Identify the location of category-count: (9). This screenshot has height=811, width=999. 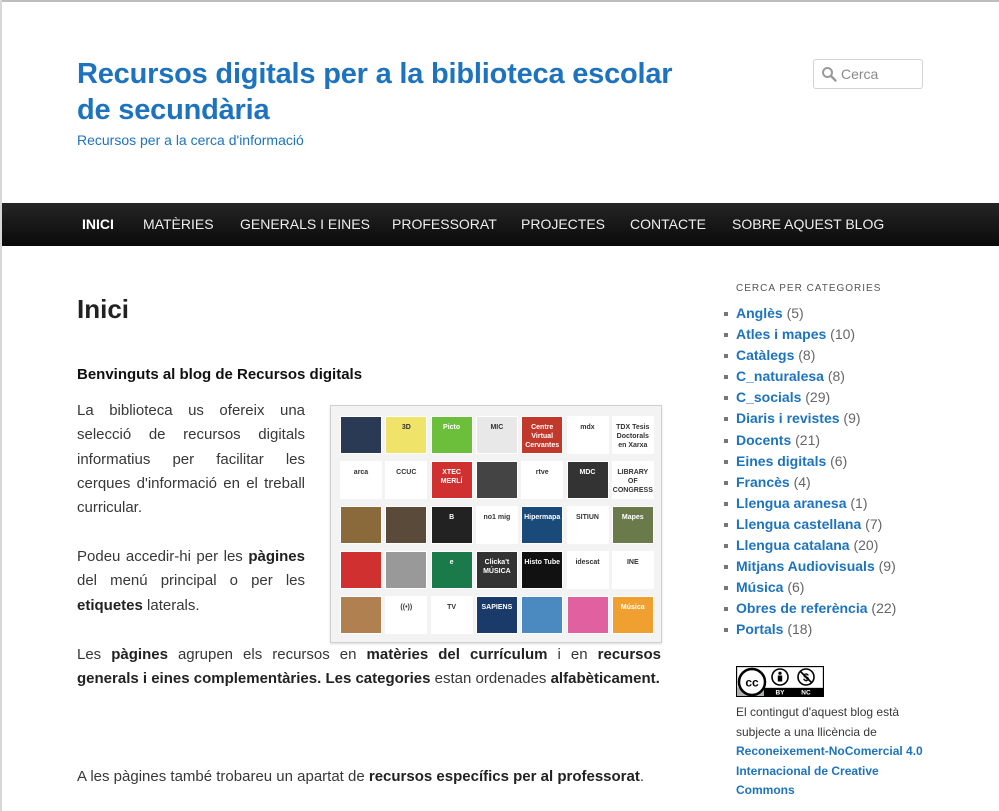
(852, 418).